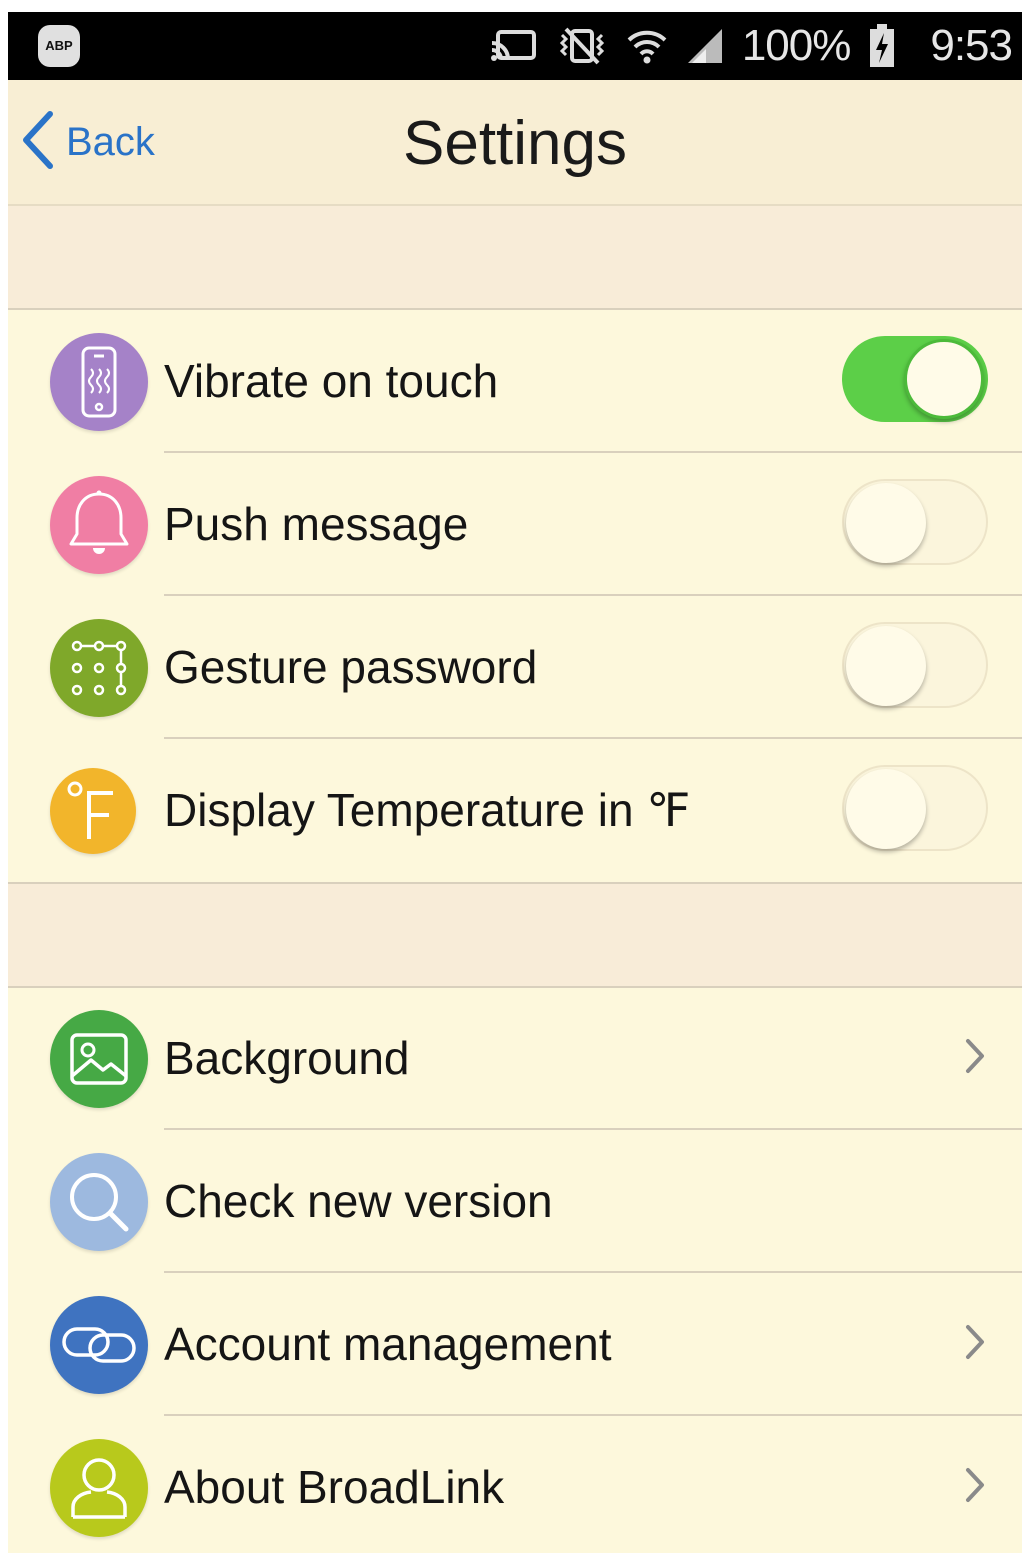  I want to click on setting-label: Account management, so click(388, 1344).